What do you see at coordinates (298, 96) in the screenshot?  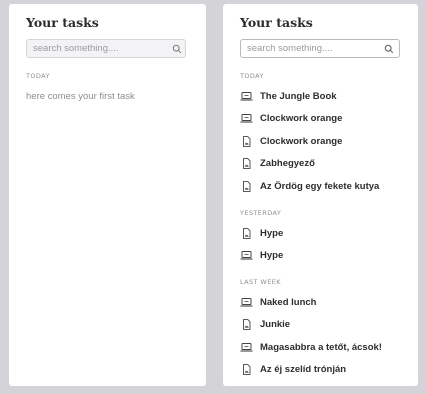 I see `task-title: The Jungle Book` at bounding box center [298, 96].